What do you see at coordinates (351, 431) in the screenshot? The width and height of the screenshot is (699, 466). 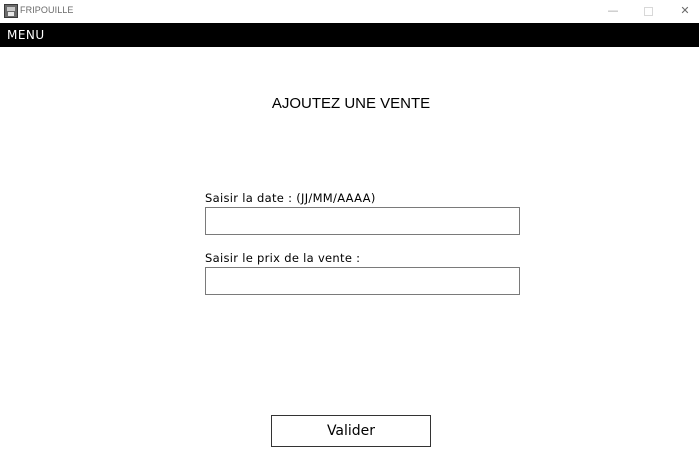 I see `submit-button: Valider` at bounding box center [351, 431].